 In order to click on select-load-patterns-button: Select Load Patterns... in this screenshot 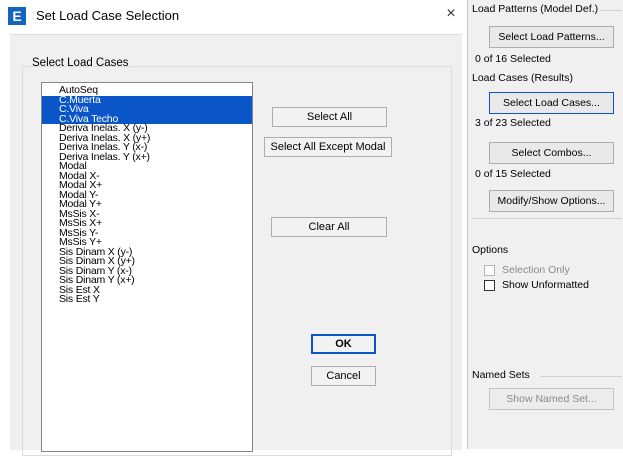, I will do `click(551, 37)`.